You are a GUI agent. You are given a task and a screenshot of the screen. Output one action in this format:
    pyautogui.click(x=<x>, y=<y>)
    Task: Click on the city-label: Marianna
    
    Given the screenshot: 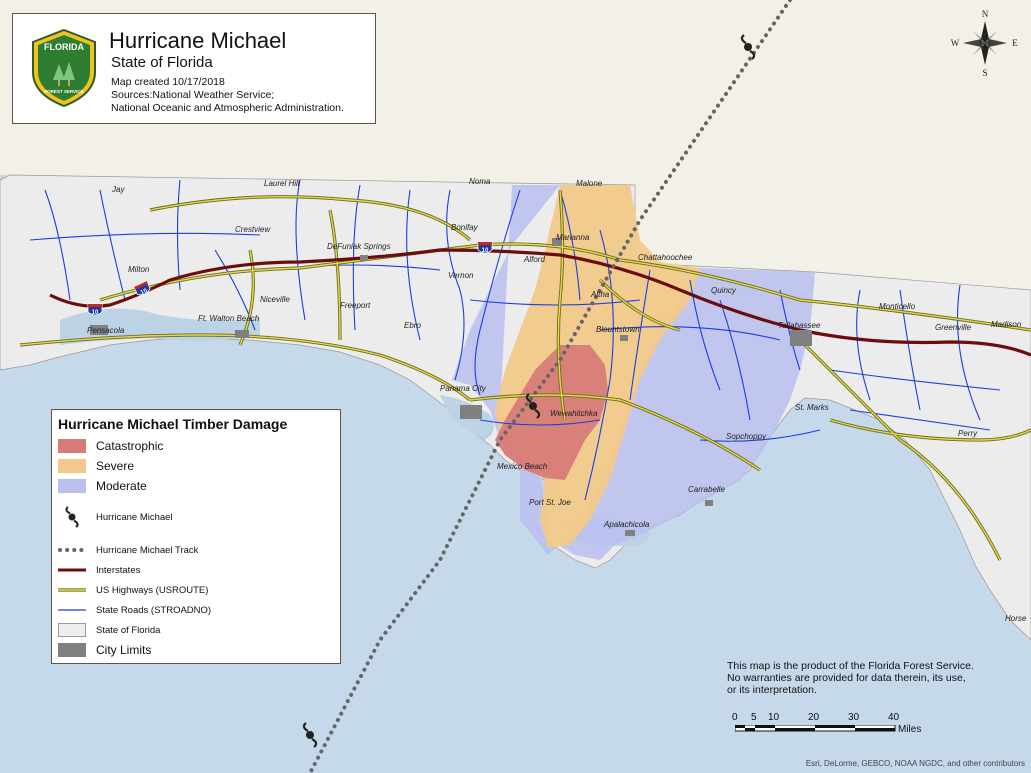 What is the action you would take?
    pyautogui.click(x=573, y=237)
    